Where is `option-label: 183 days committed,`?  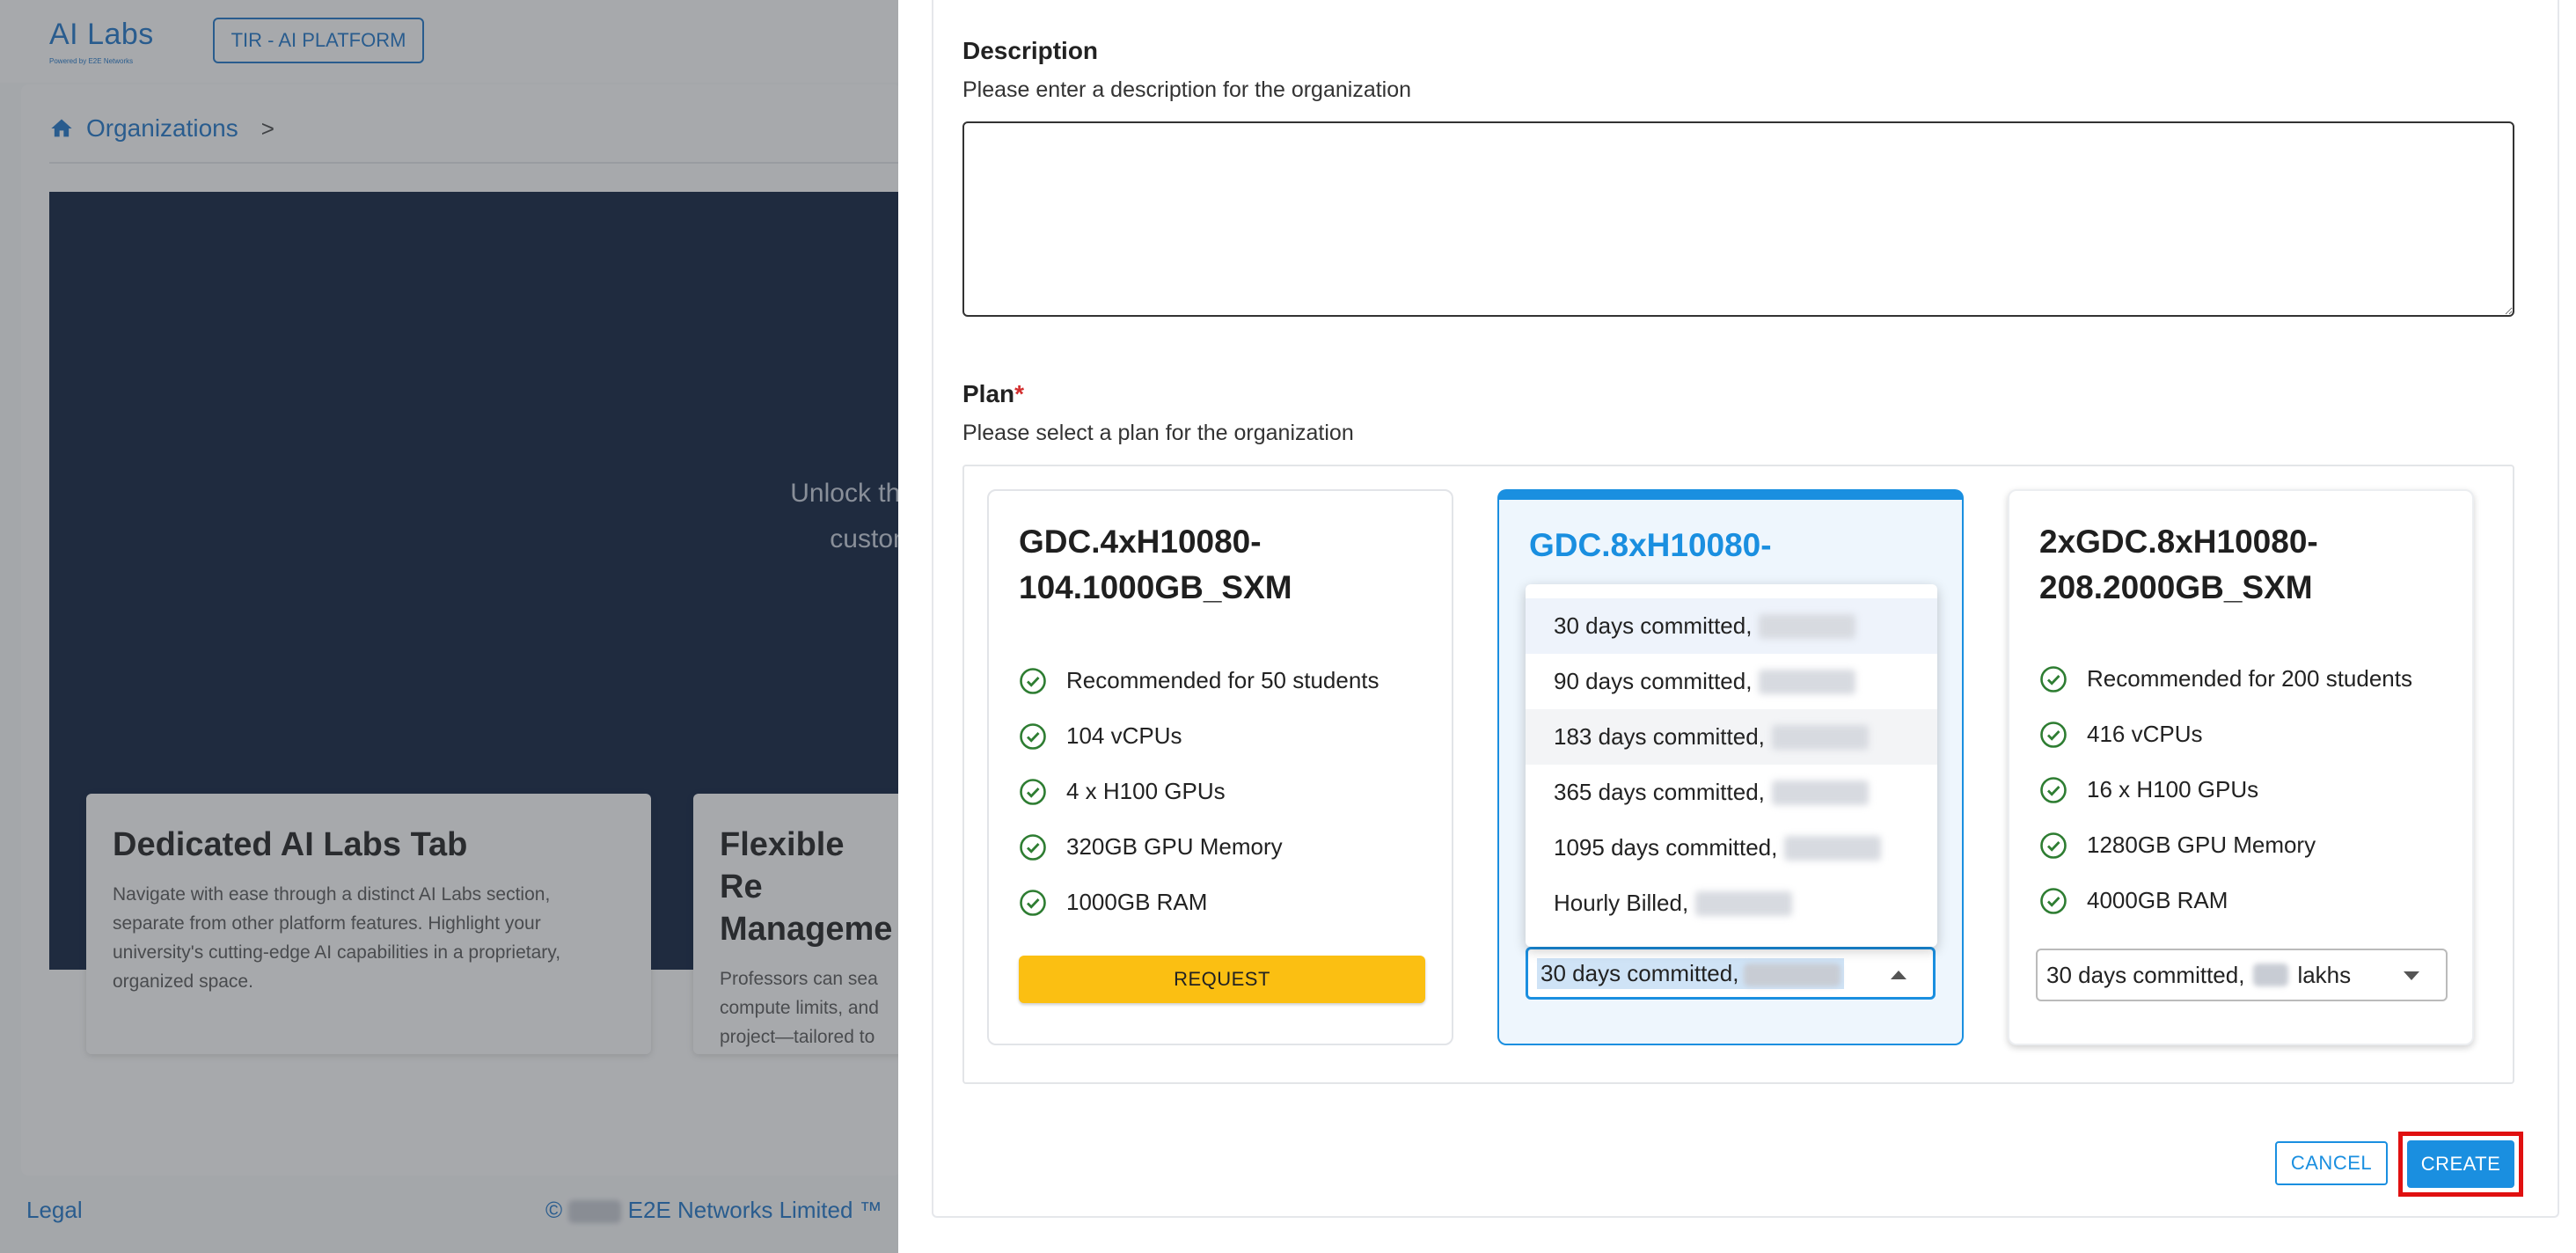
option-label: 183 days committed, is located at coordinates (1659, 737).